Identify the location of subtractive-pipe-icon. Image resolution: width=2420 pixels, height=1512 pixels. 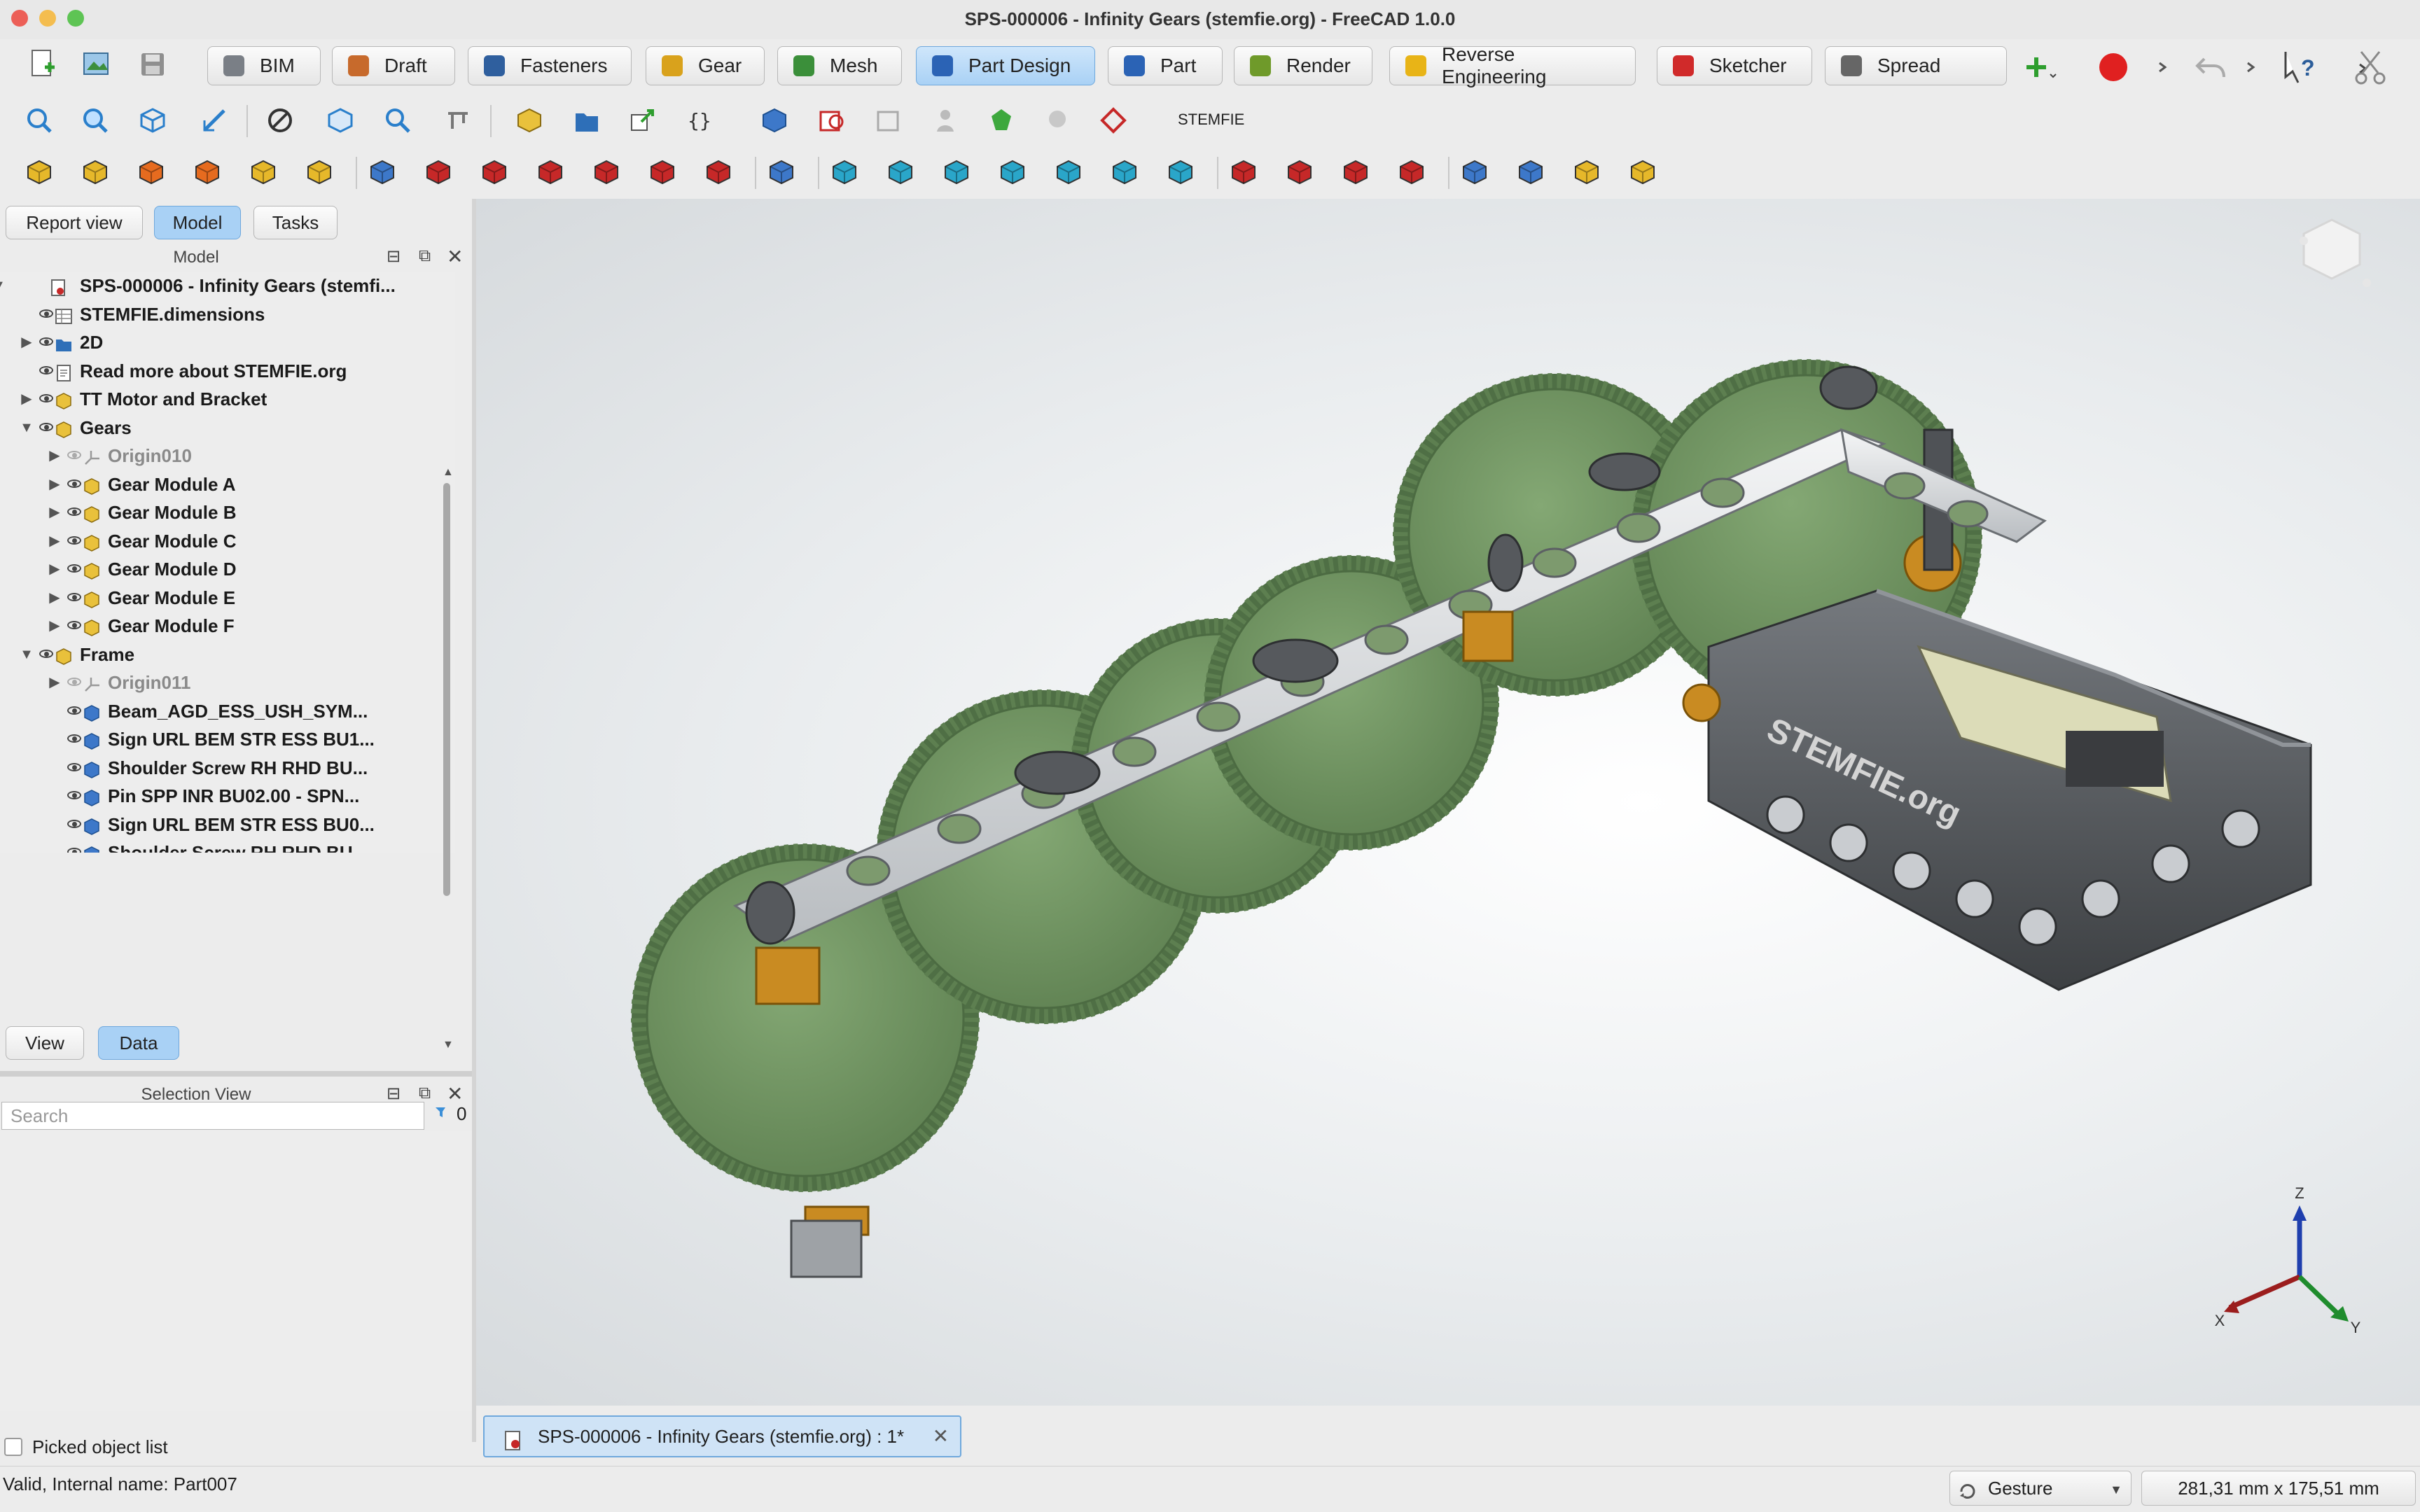
(606, 172).